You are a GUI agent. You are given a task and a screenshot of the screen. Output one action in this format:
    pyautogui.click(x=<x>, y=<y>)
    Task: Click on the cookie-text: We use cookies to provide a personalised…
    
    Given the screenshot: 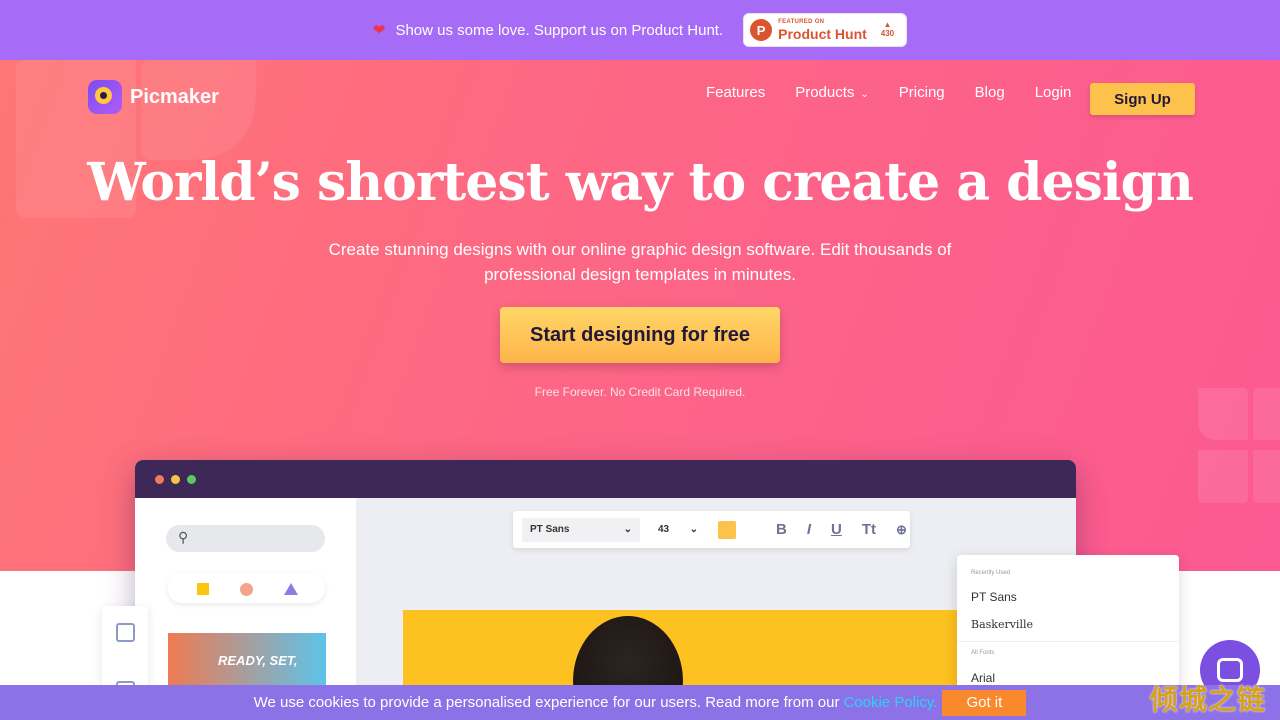 What is the action you would take?
    pyautogui.click(x=546, y=702)
    